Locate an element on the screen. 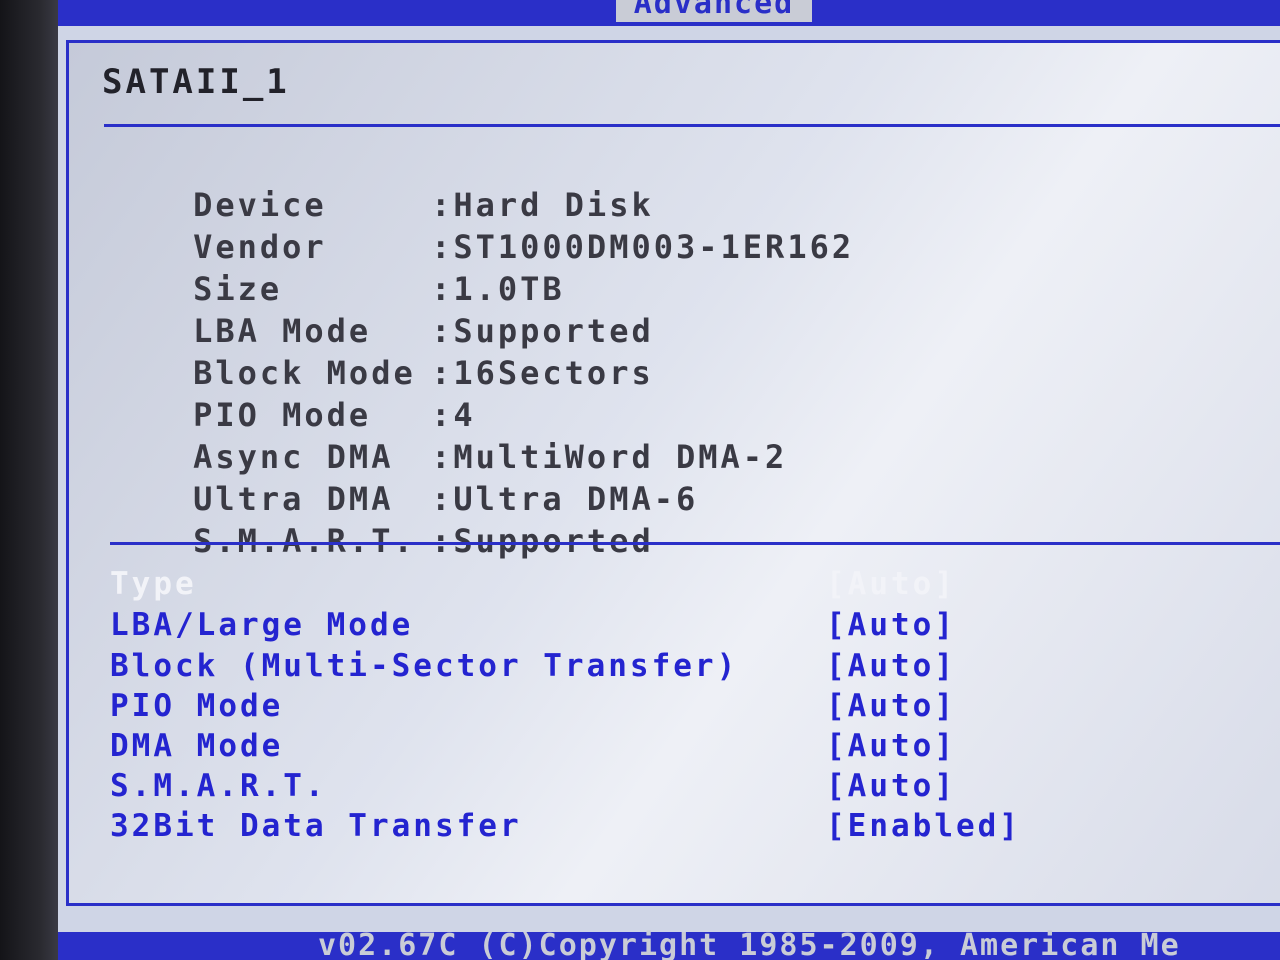 The width and height of the screenshot is (1280, 960). option-pio-mode: PIO Mode [Auto] is located at coordinates (570, 708).